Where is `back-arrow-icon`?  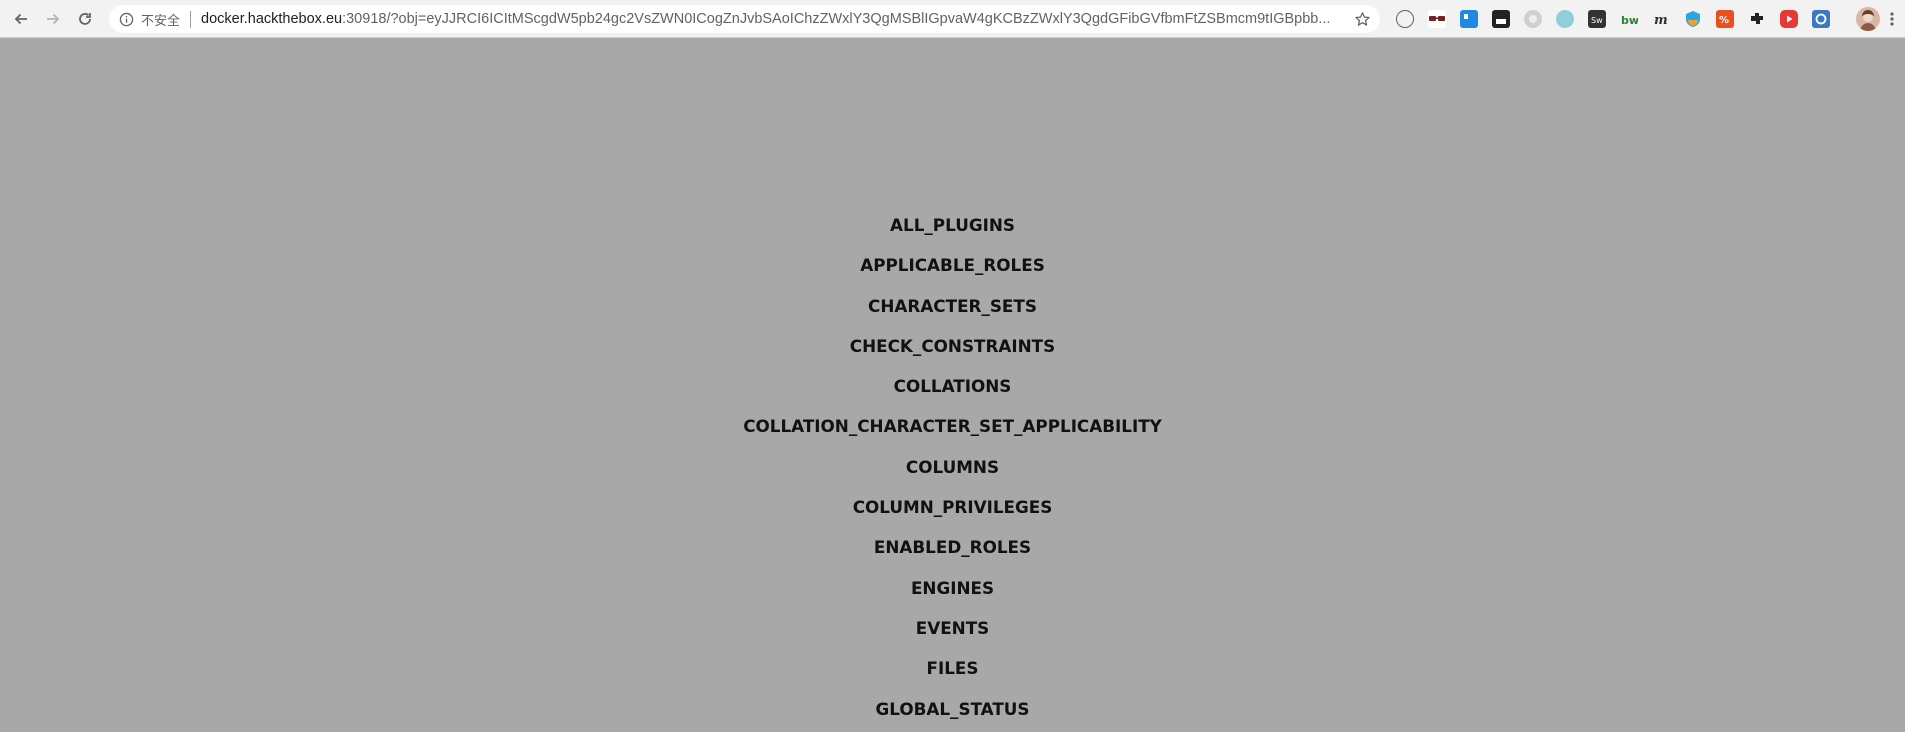
back-arrow-icon is located at coordinates (20, 19).